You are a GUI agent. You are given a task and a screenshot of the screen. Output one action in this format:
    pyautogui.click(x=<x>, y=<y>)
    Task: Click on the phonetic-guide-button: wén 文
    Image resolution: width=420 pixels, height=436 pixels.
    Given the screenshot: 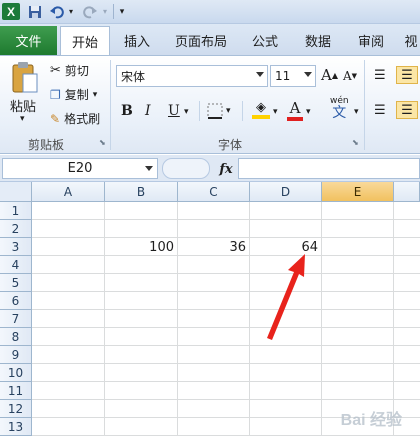 What is the action you would take?
    pyautogui.click(x=339, y=109)
    